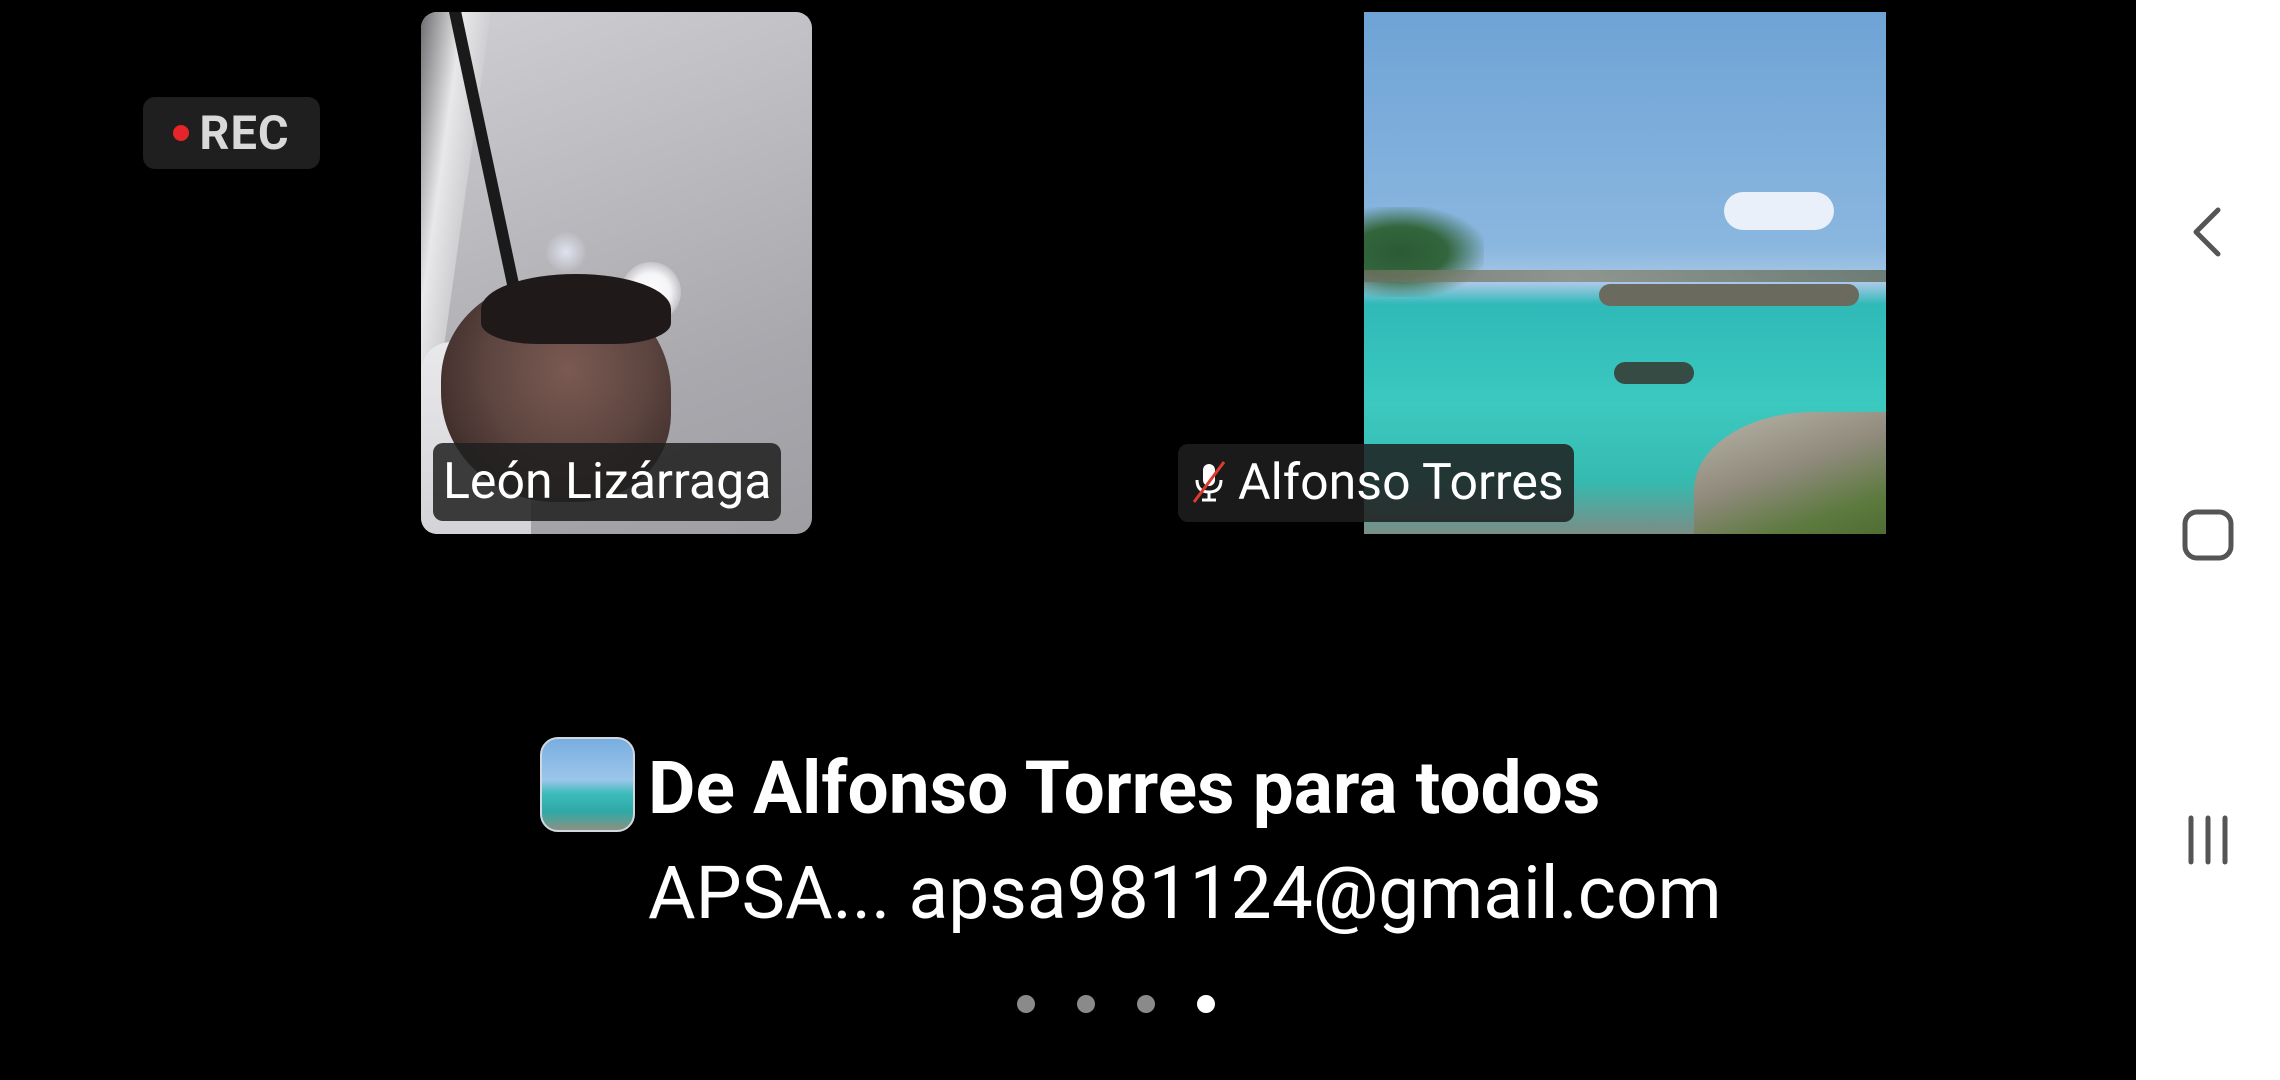 The width and height of the screenshot is (2280, 1080). Describe the element at coordinates (1206, 1004) in the screenshot. I see `page-dot-active` at that location.